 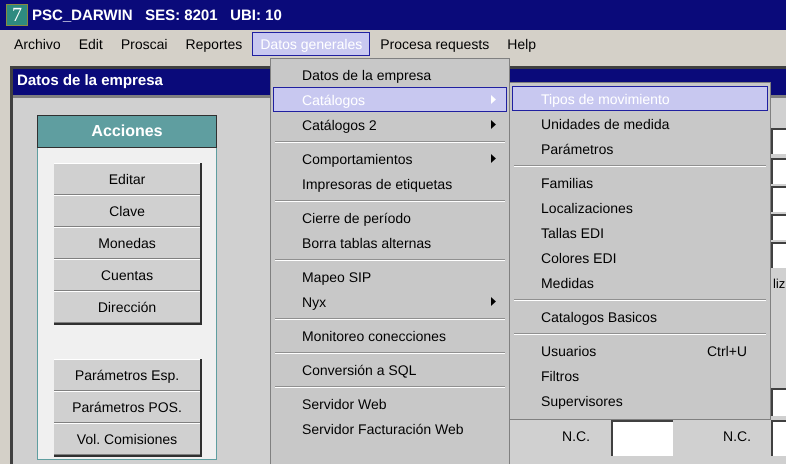 I want to click on menu-item: Catalogos Basicos, so click(x=640, y=316).